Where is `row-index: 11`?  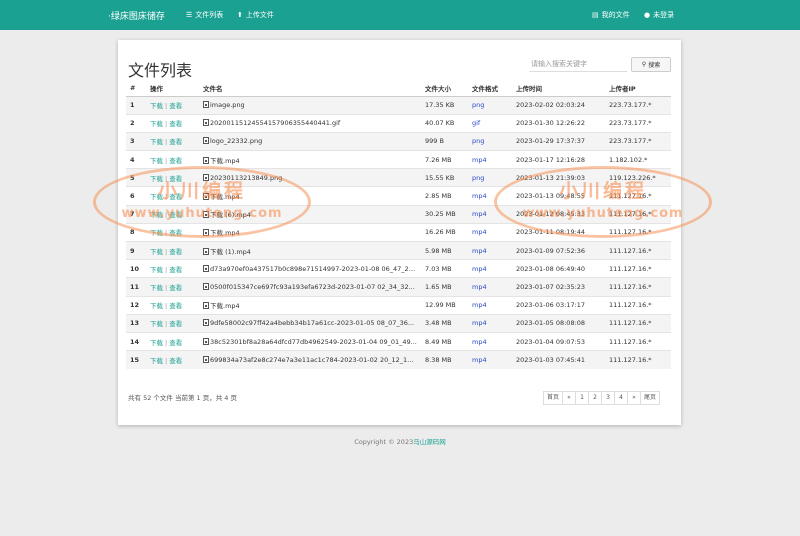 row-index: 11 is located at coordinates (136, 287).